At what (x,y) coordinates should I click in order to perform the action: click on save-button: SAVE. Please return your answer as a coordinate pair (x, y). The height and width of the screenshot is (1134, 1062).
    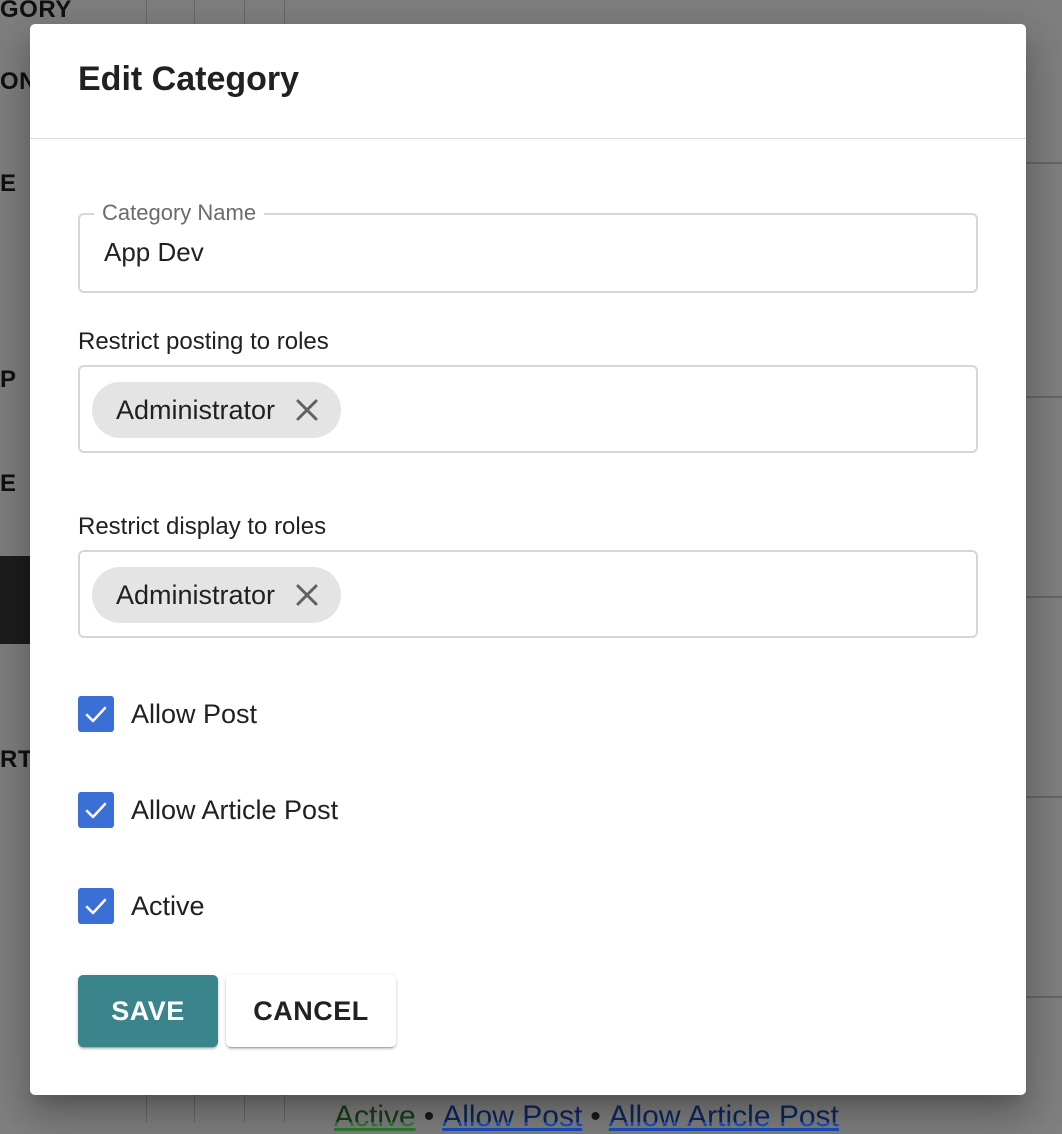
    Looking at the image, I should click on (148, 1011).